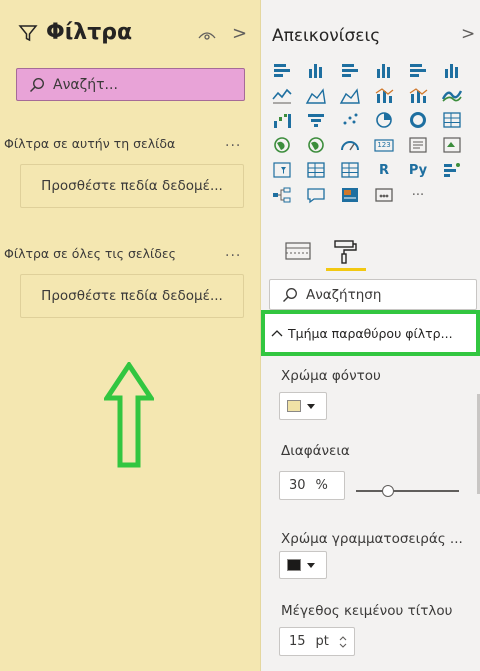  Describe the element at coordinates (384, 95) in the screenshot. I see `line-and-column-chart-icon` at that location.